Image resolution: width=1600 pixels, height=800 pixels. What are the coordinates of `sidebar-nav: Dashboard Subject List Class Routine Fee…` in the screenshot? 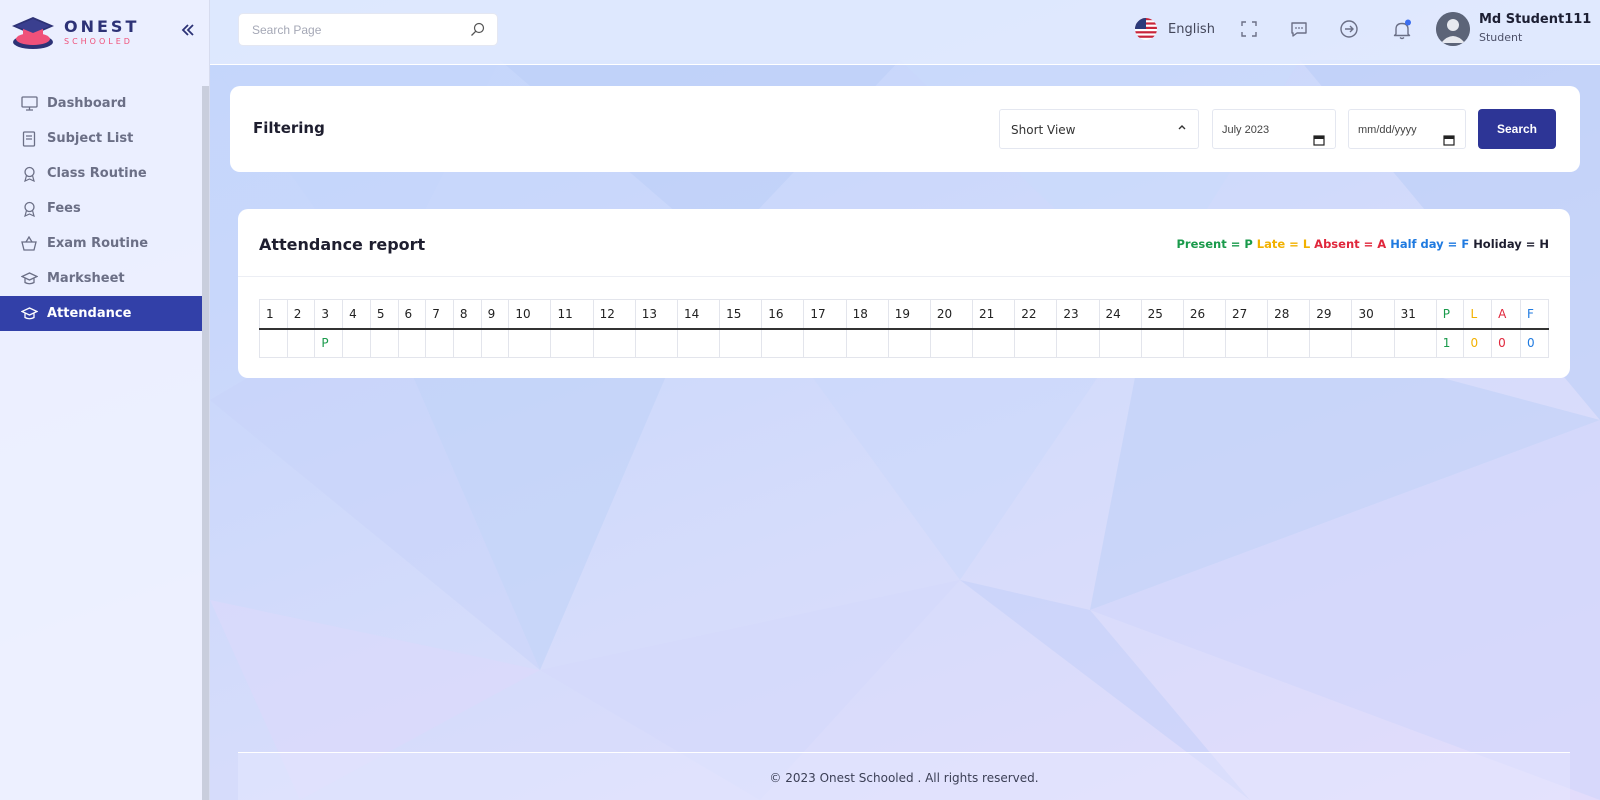 It's located at (101, 208).